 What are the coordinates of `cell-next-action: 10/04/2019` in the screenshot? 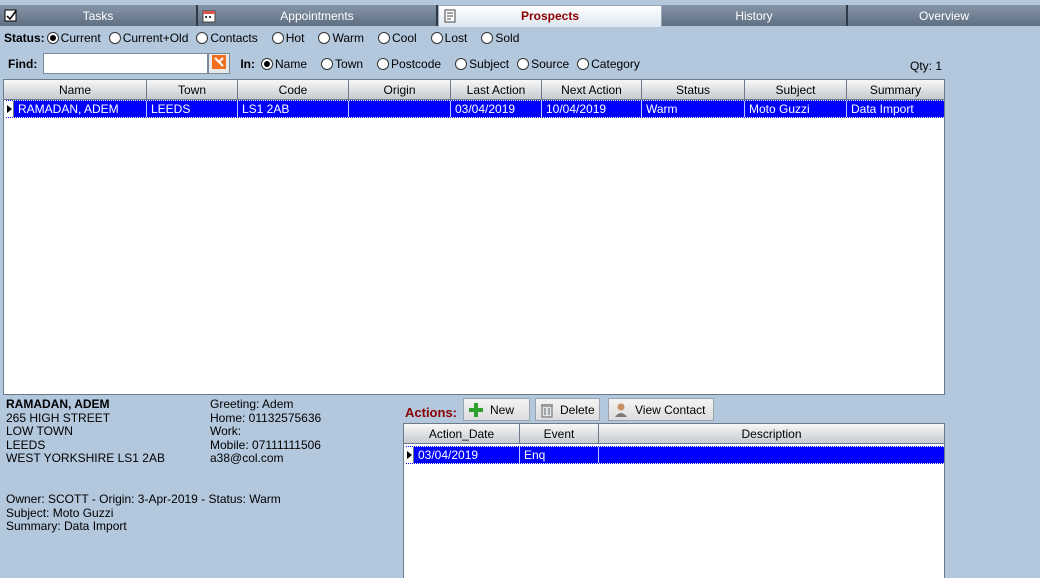 It's located at (592, 109).